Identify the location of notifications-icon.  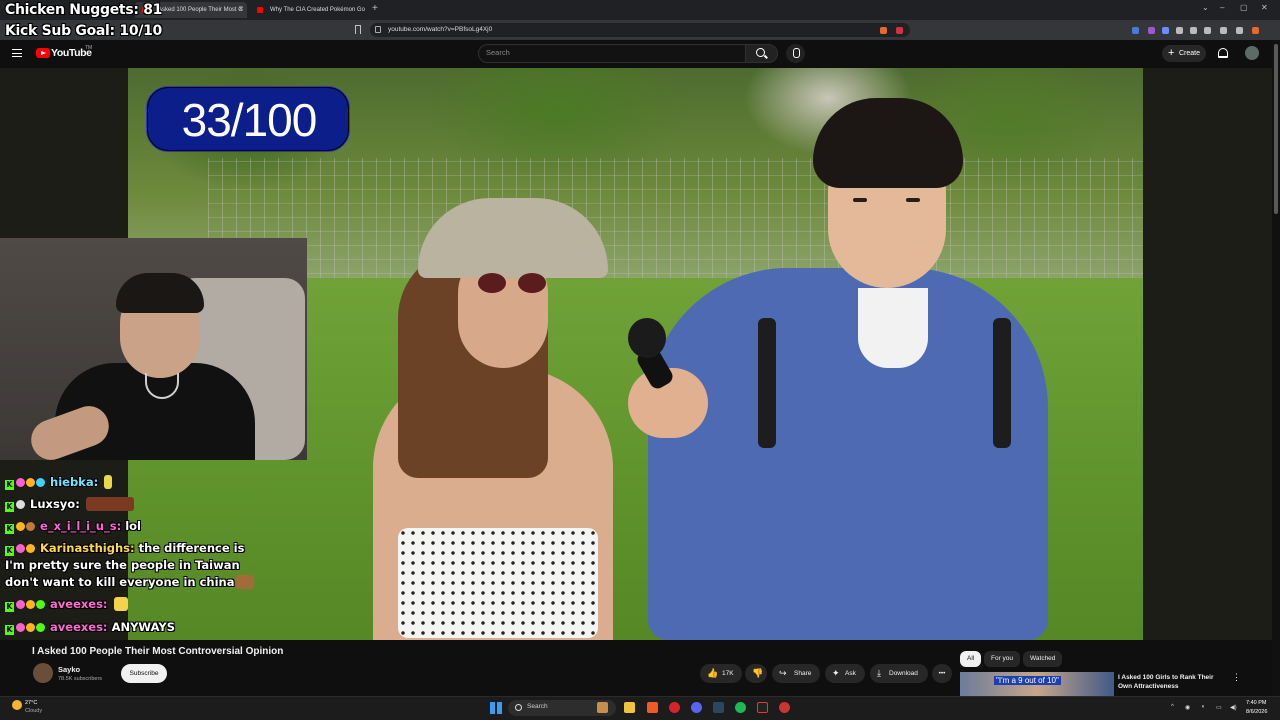
(1223, 53).